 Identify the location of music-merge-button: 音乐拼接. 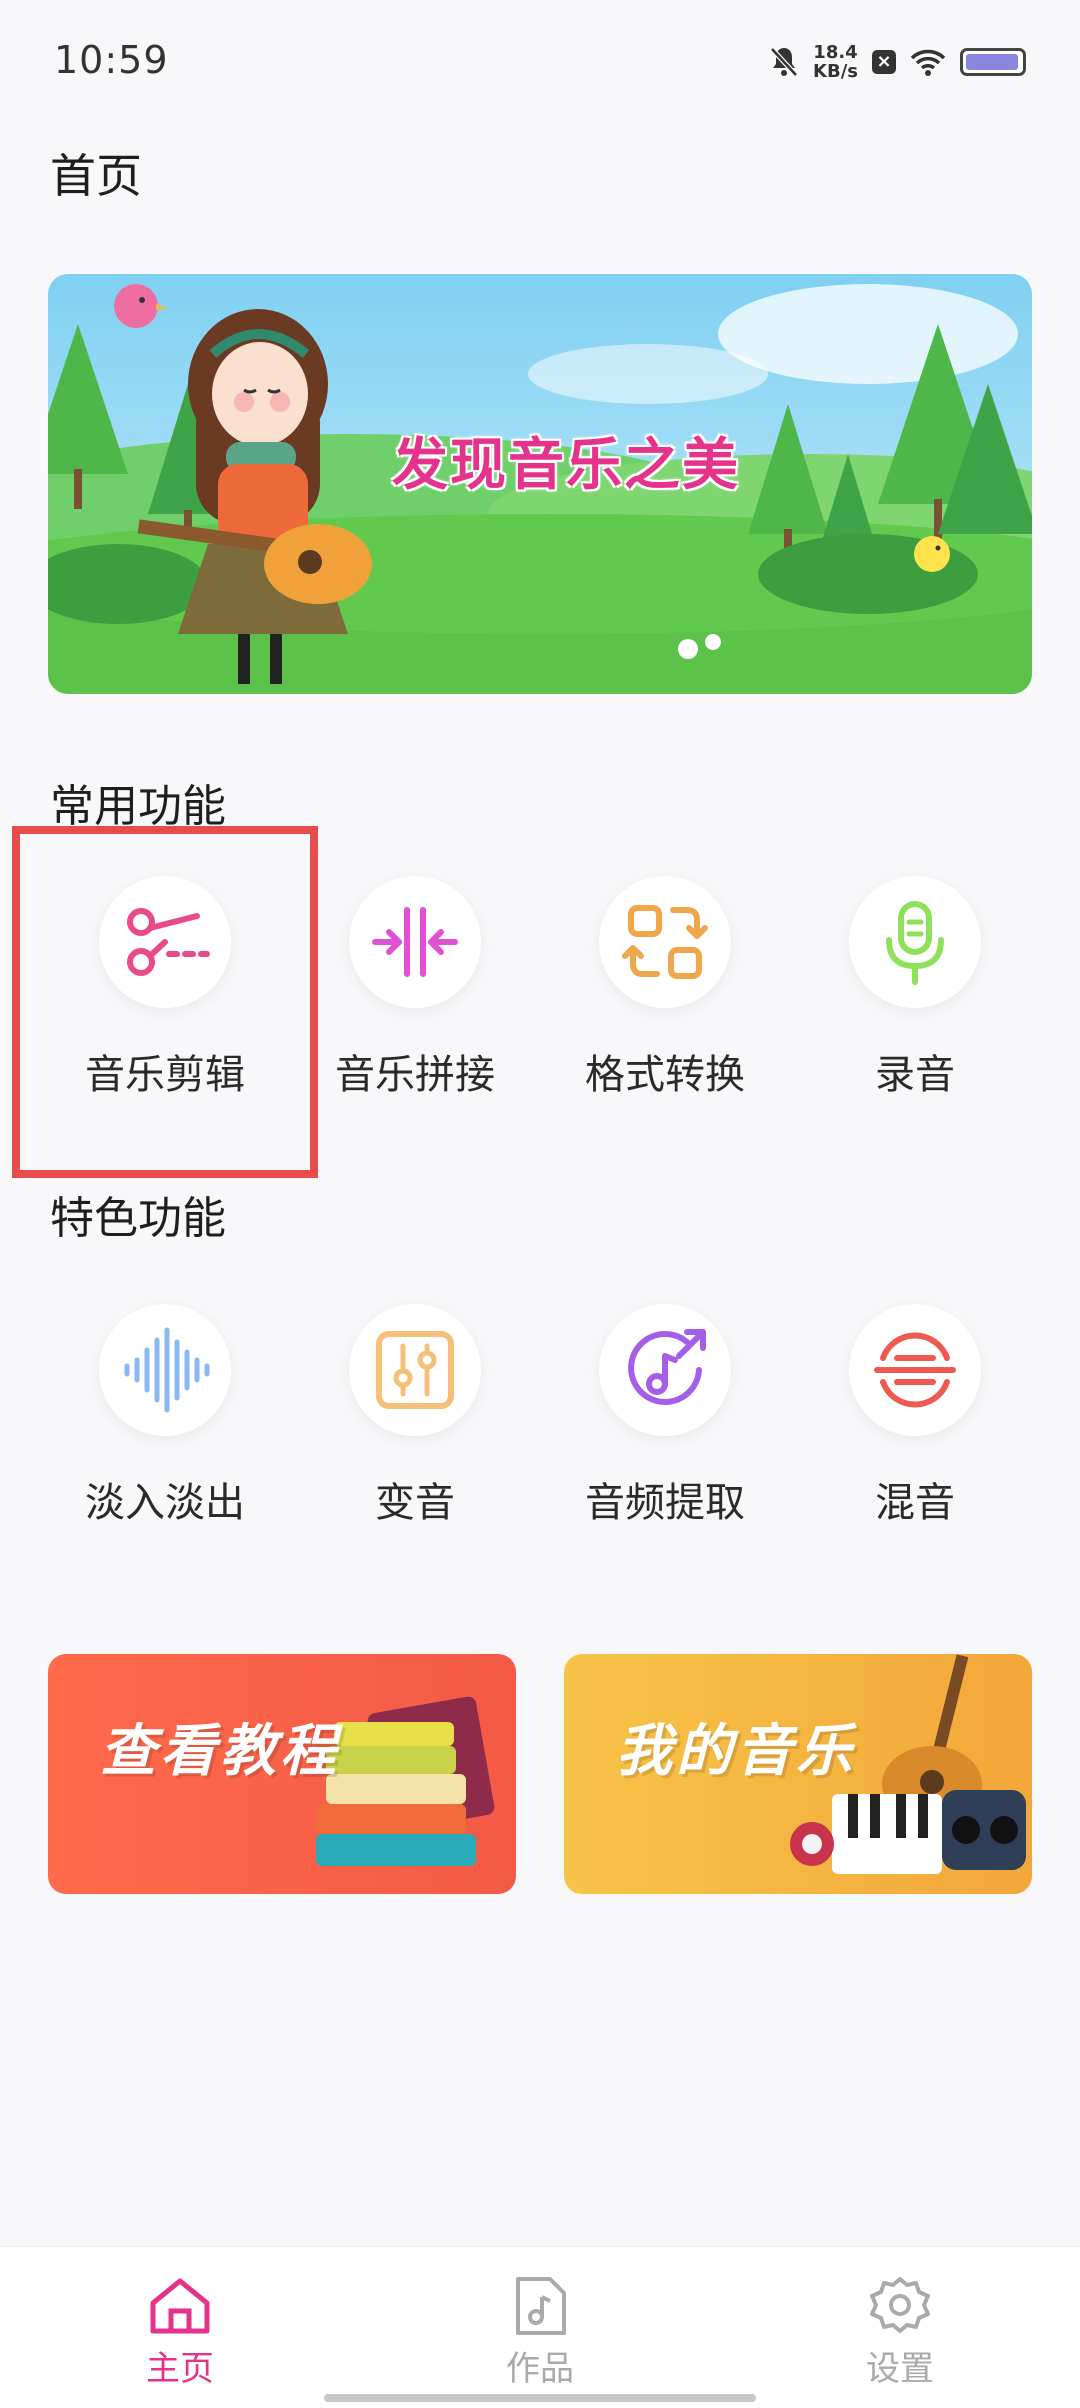
(415, 988).